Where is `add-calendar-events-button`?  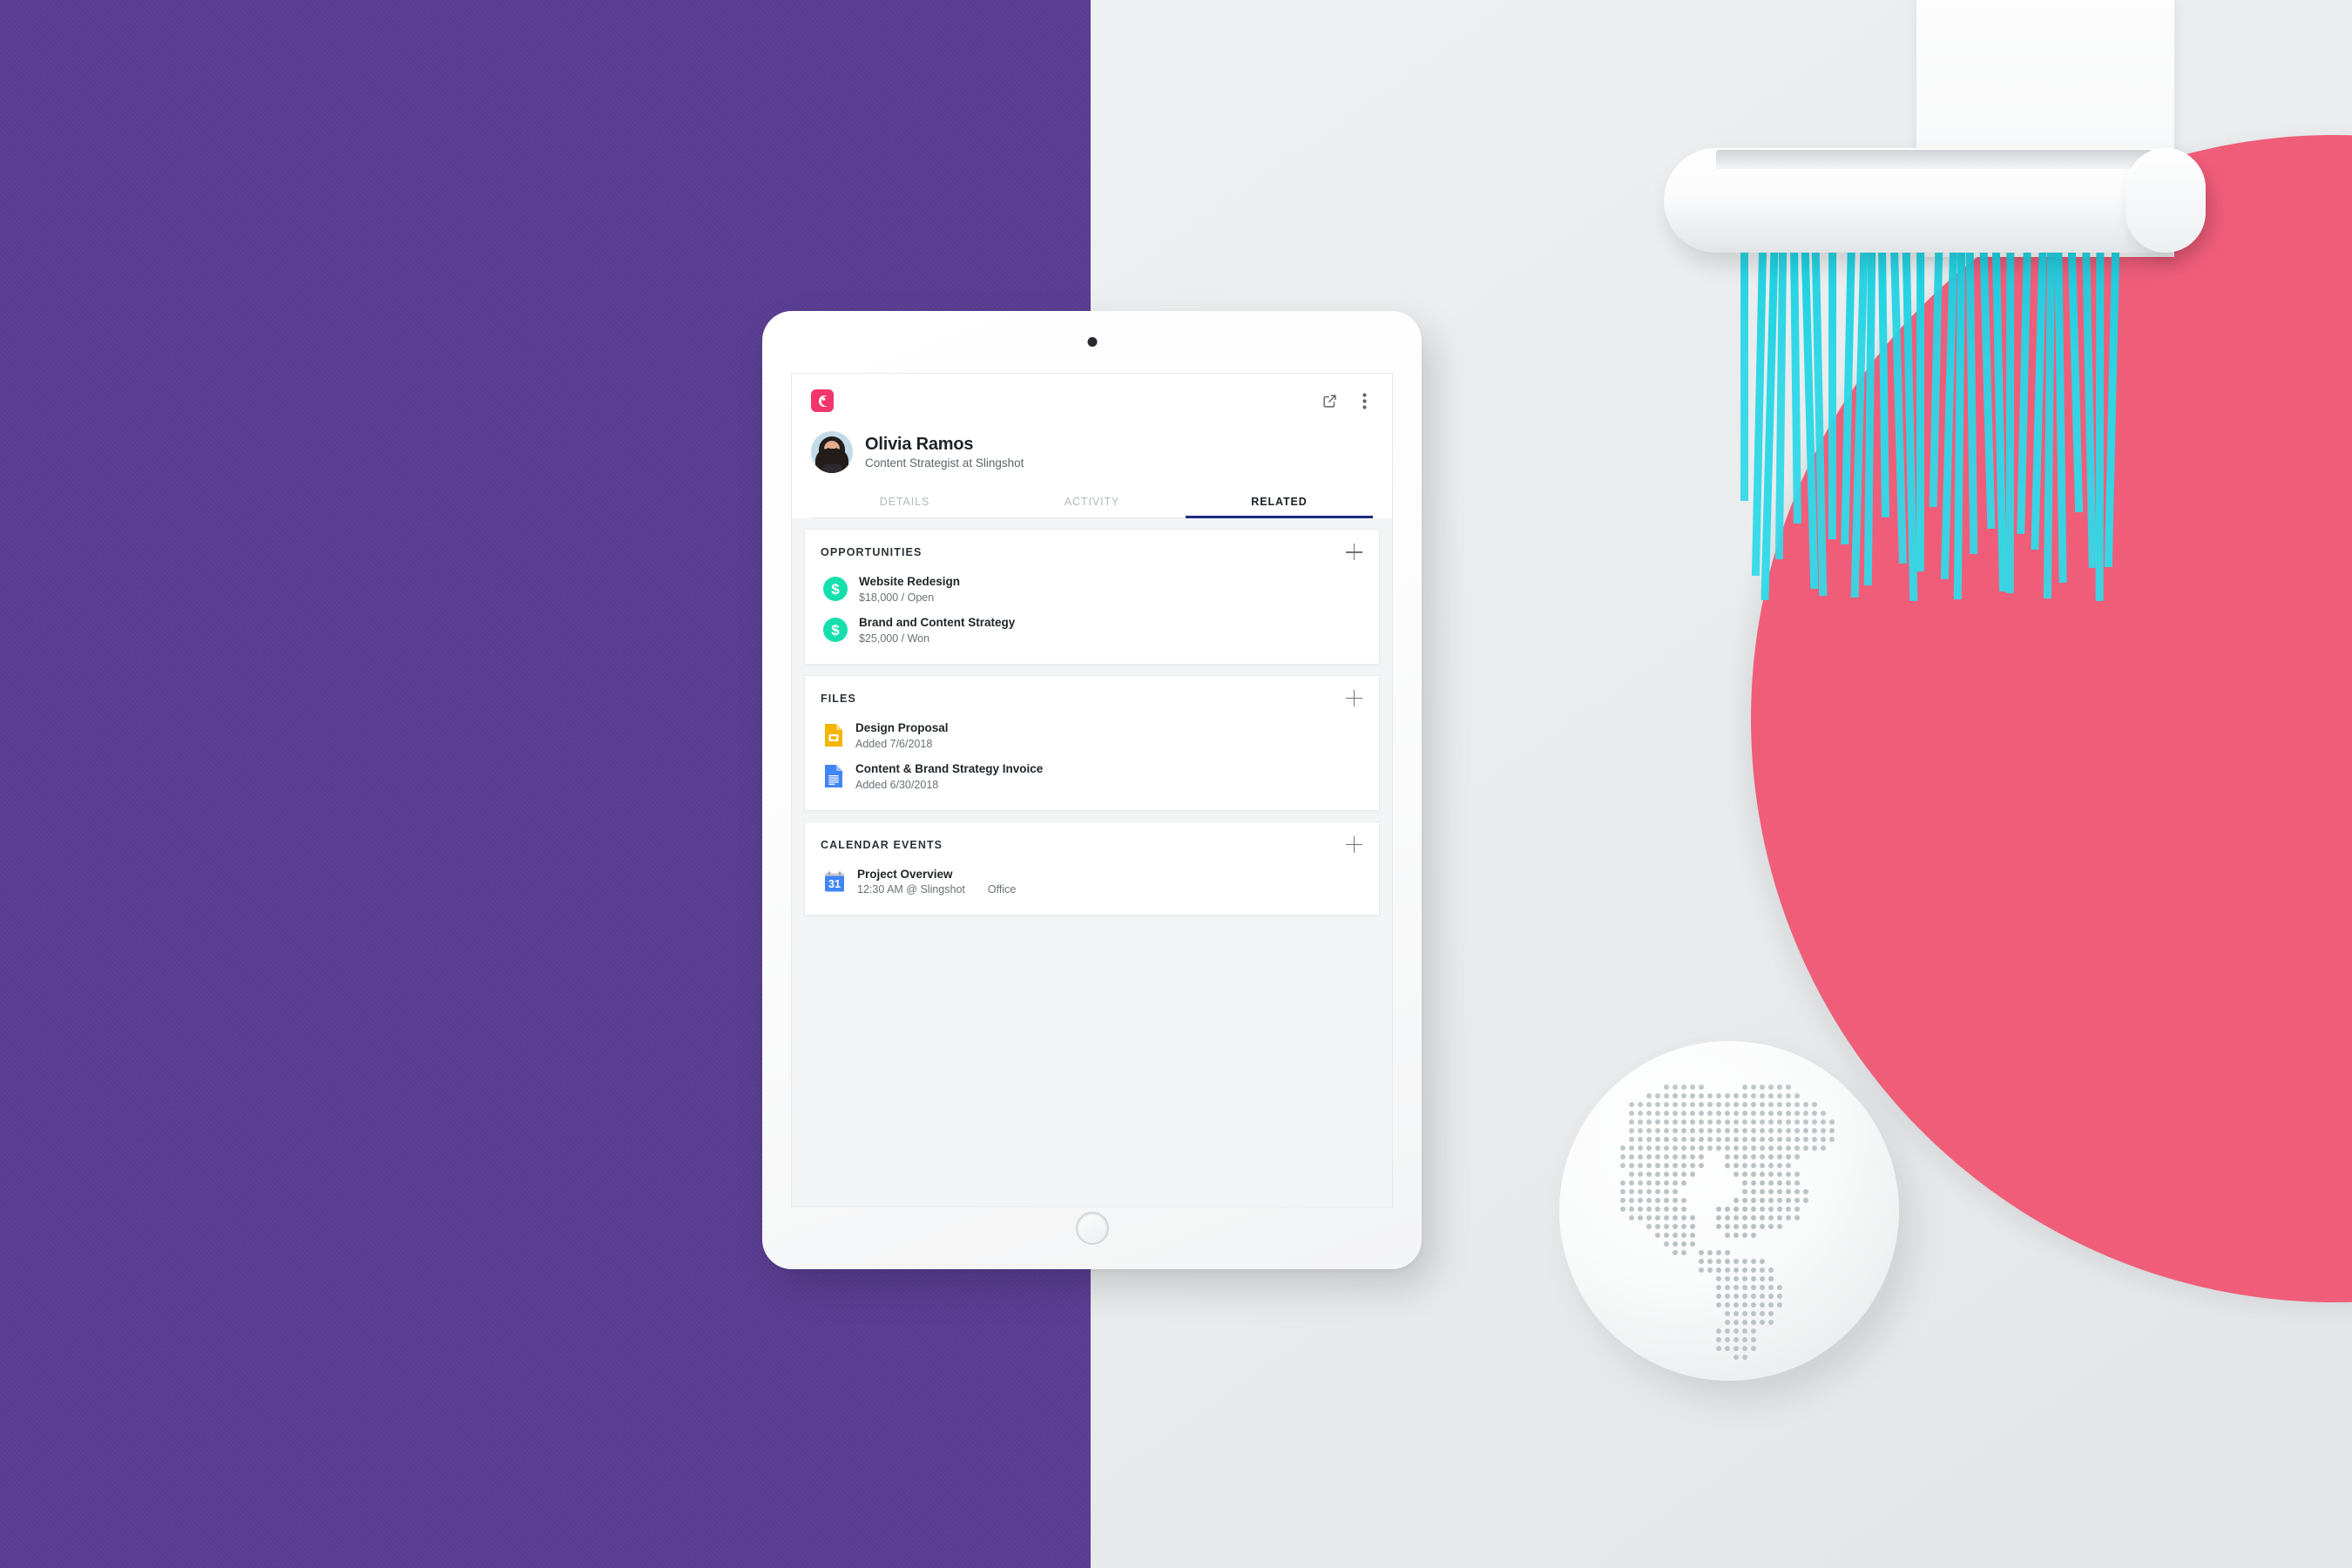 add-calendar-events-button is located at coordinates (1354, 844).